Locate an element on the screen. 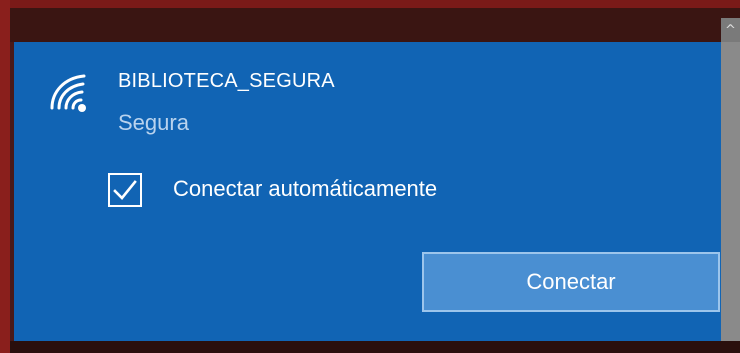  scrollbar-thumb is located at coordinates (730, 191).